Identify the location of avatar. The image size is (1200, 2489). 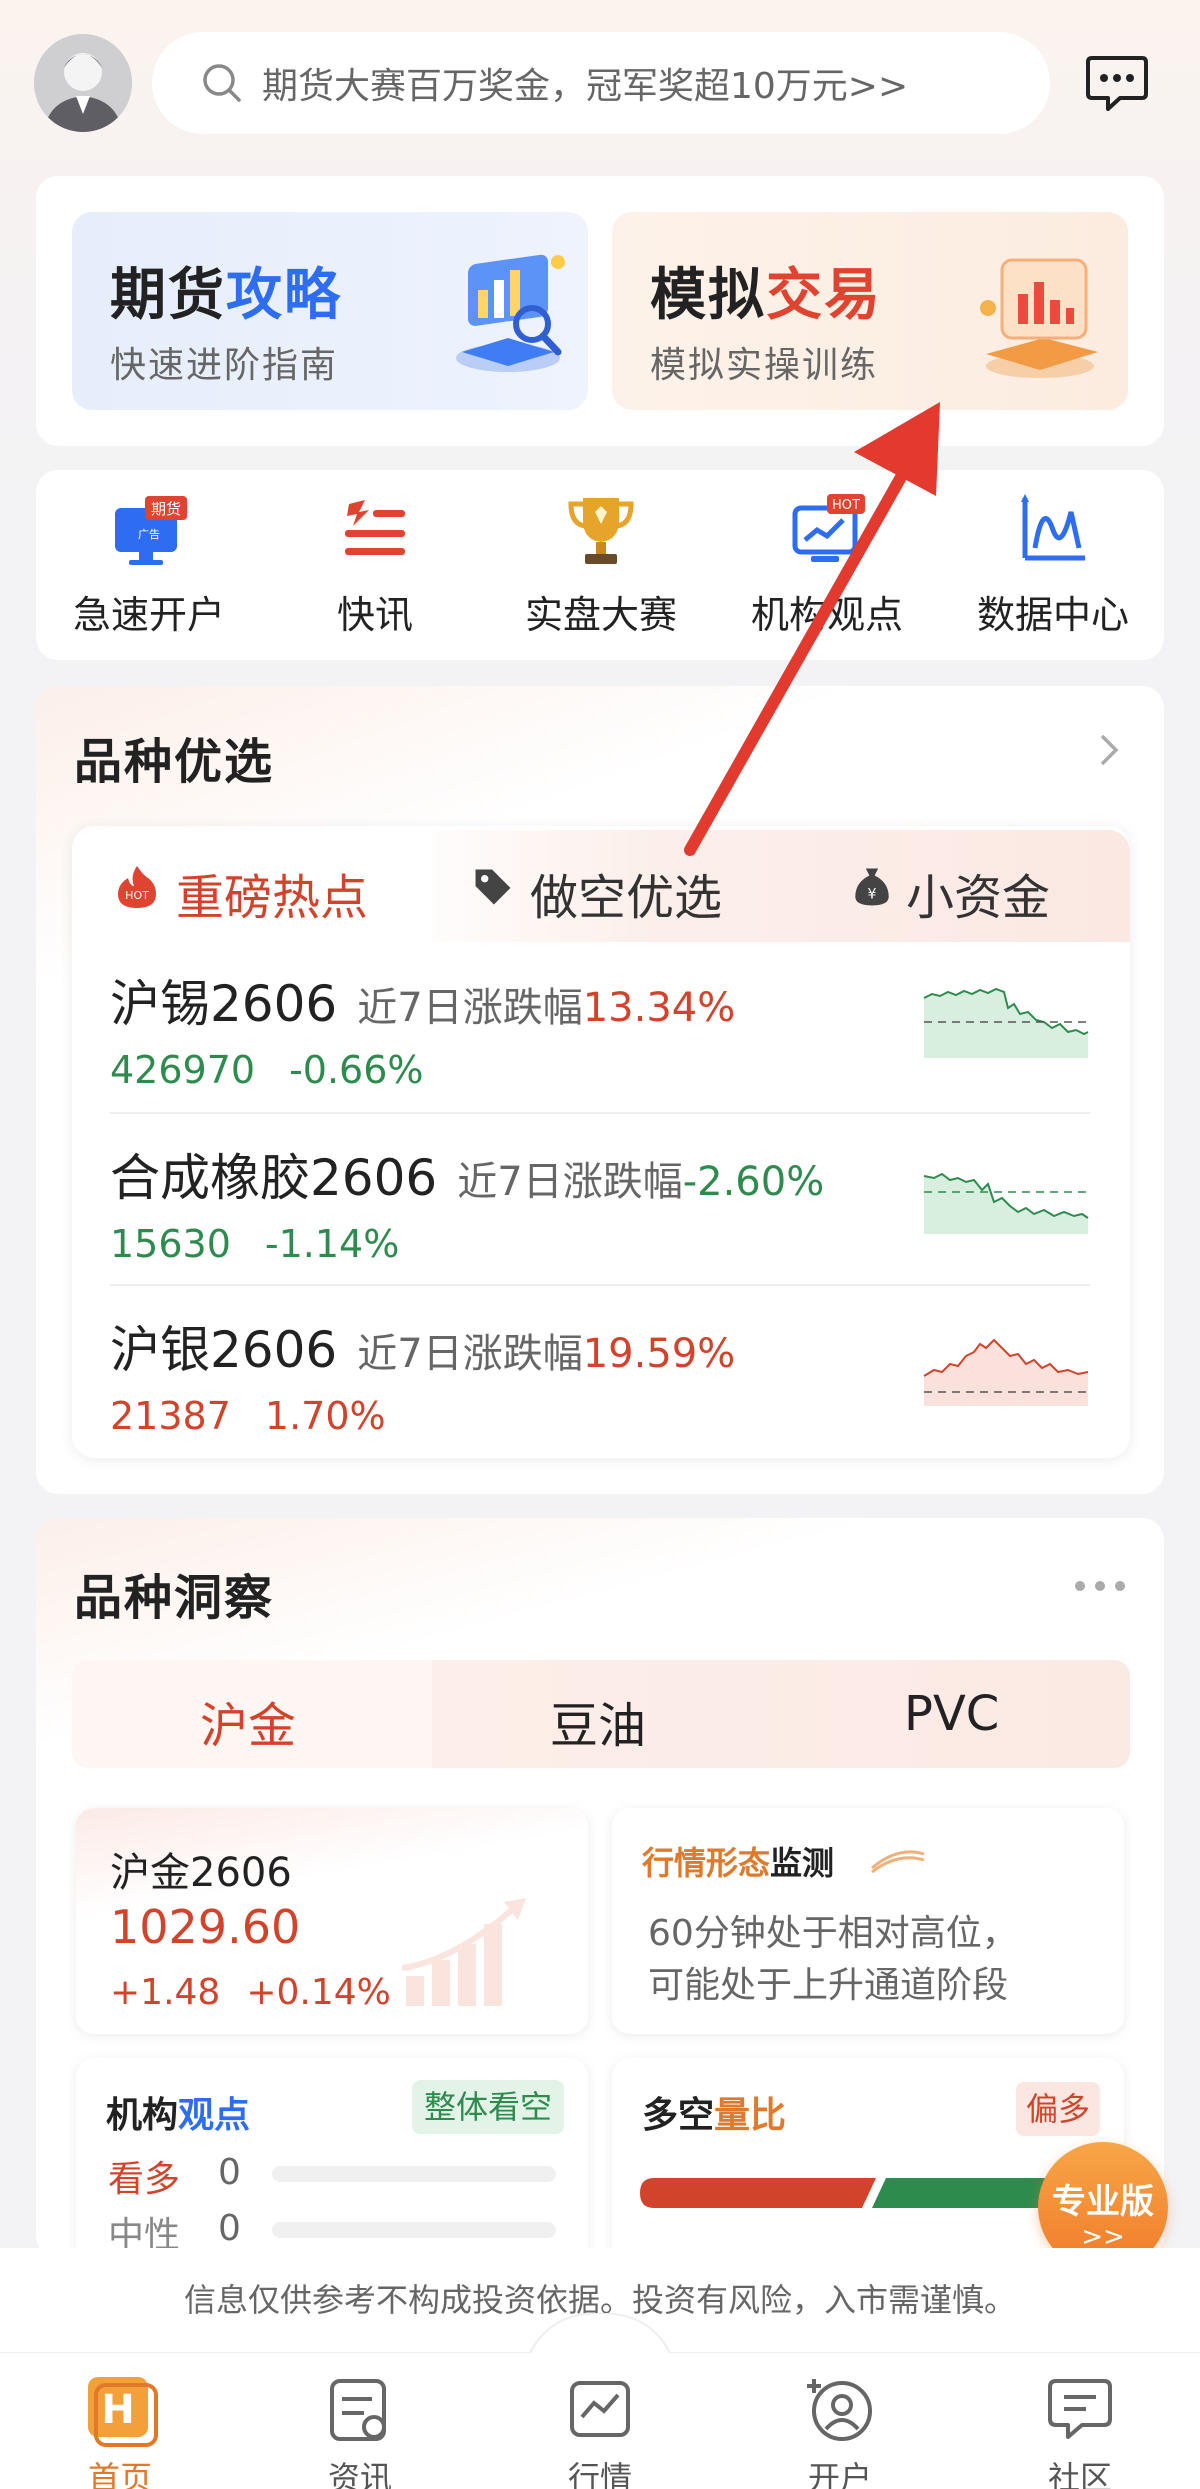
(83, 83).